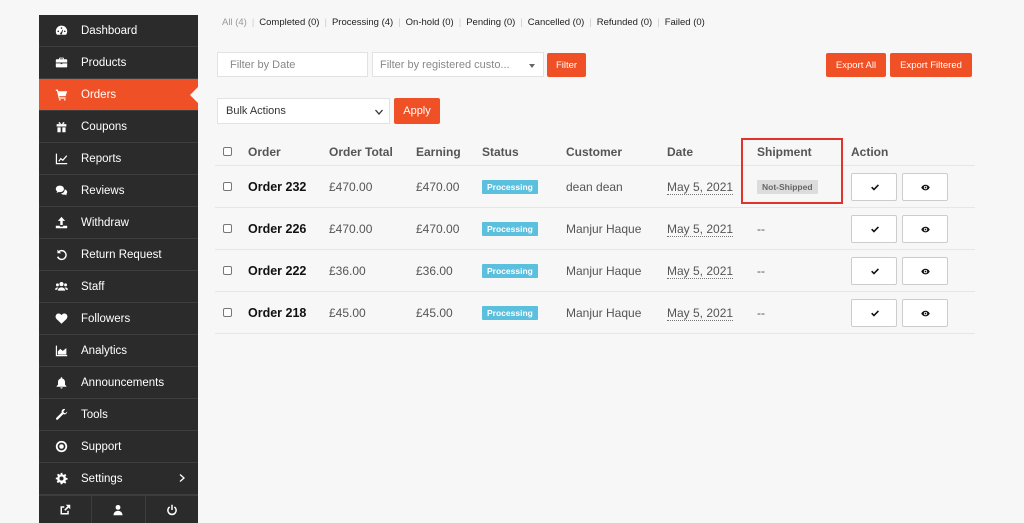 The image size is (1024, 523). I want to click on sidebar-item-label: Announcements, so click(123, 382).